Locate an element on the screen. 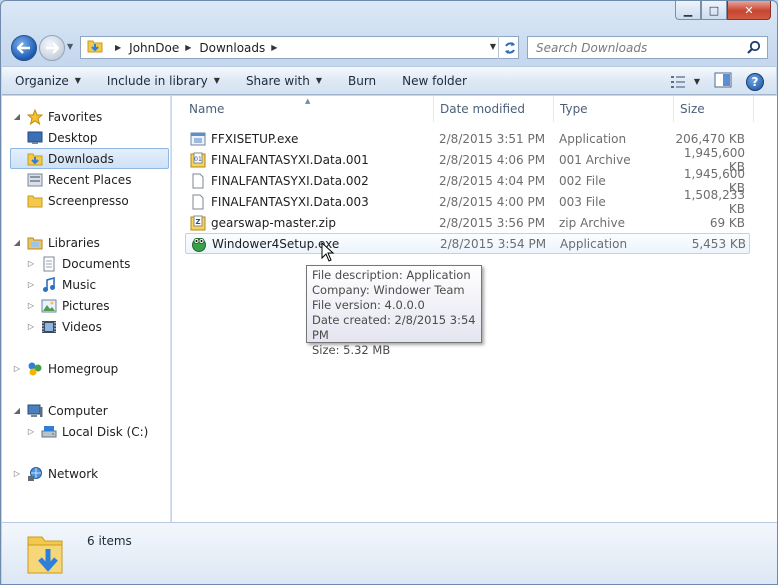 Image resolution: width=778 pixels, height=585 pixels. search-icon is located at coordinates (754, 48).